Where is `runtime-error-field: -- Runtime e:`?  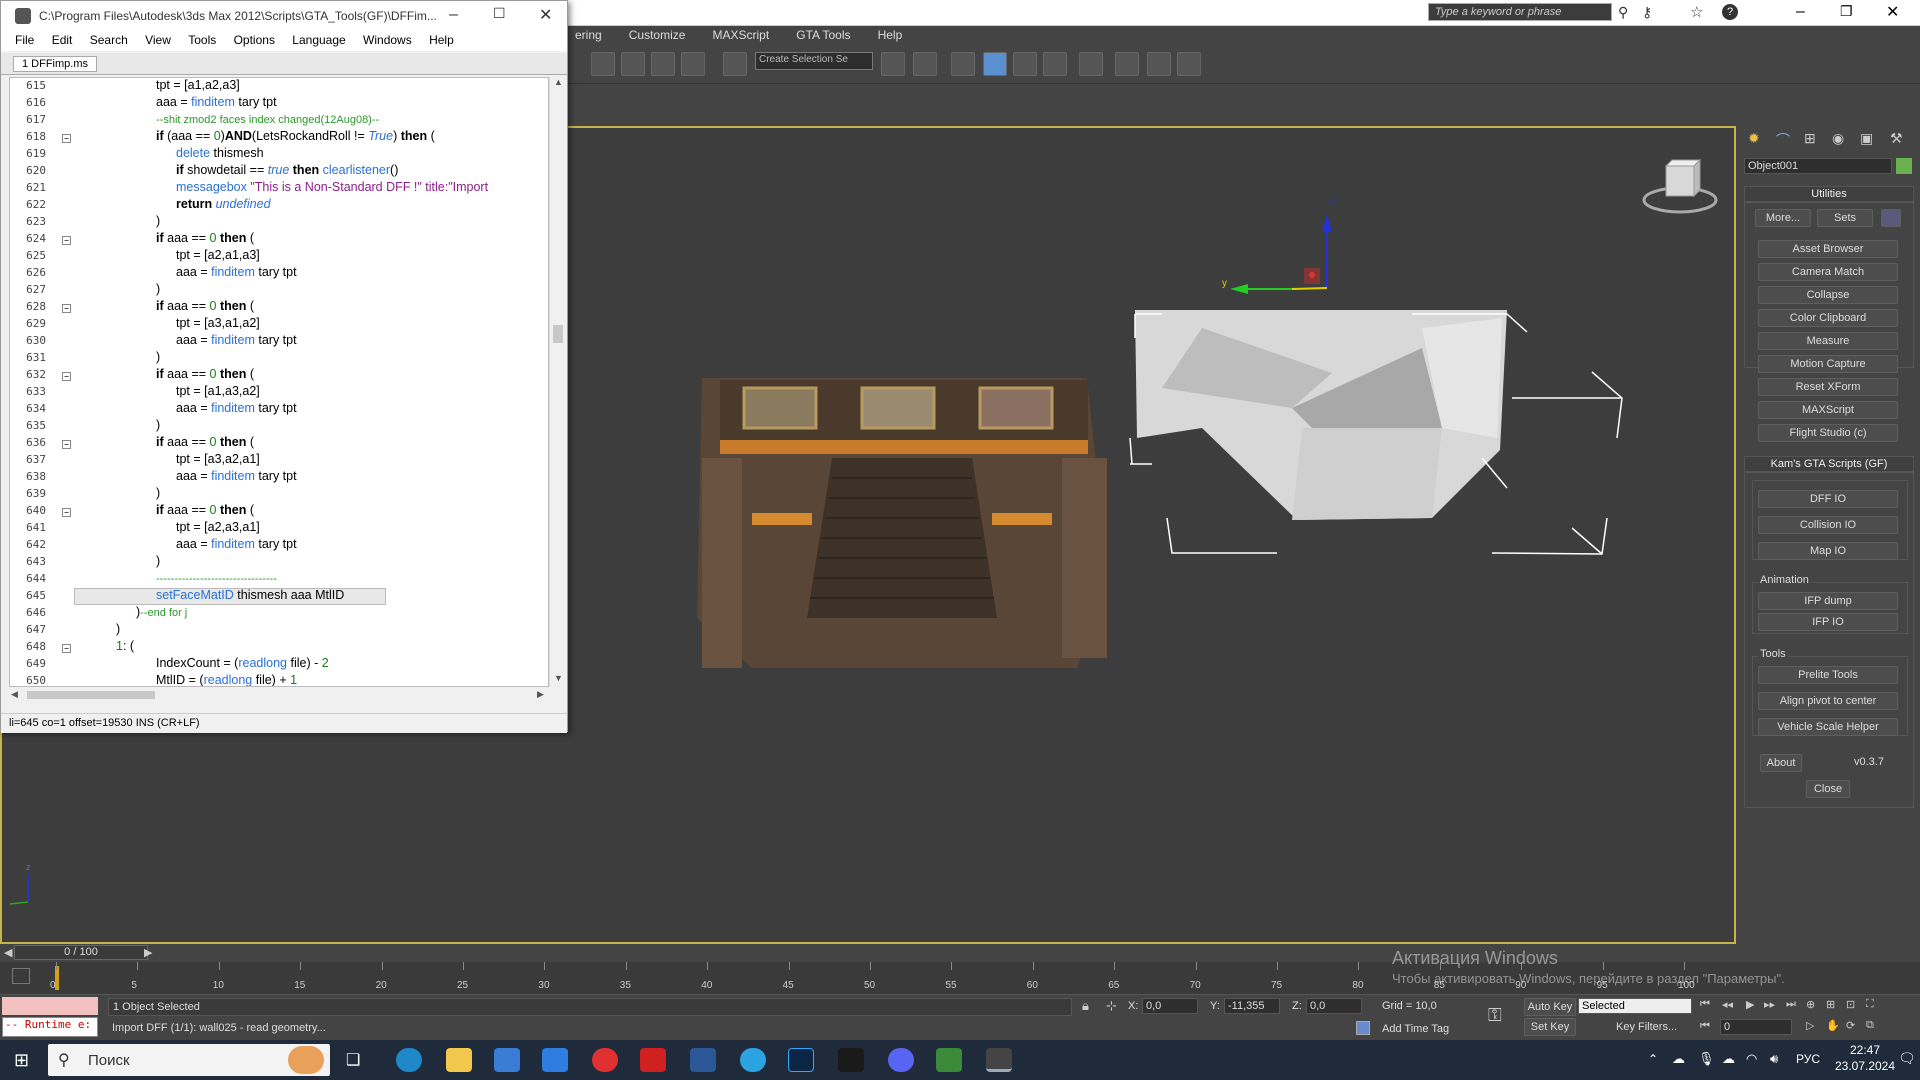
runtime-error-field: -- Runtime e: is located at coordinates (50, 1027).